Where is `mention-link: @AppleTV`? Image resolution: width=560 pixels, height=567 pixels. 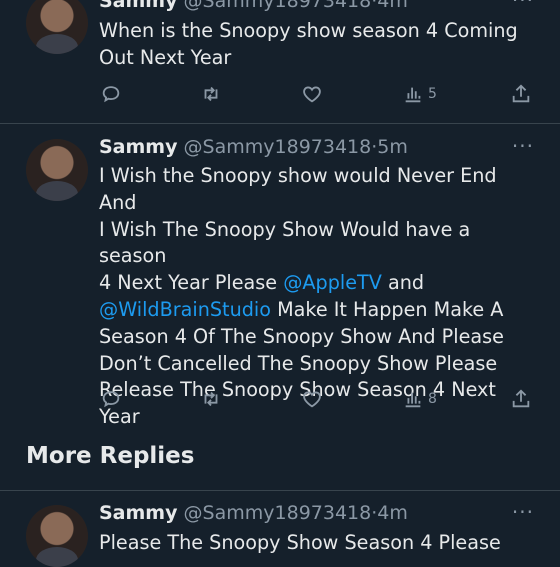 mention-link: @AppleTV is located at coordinates (332, 282).